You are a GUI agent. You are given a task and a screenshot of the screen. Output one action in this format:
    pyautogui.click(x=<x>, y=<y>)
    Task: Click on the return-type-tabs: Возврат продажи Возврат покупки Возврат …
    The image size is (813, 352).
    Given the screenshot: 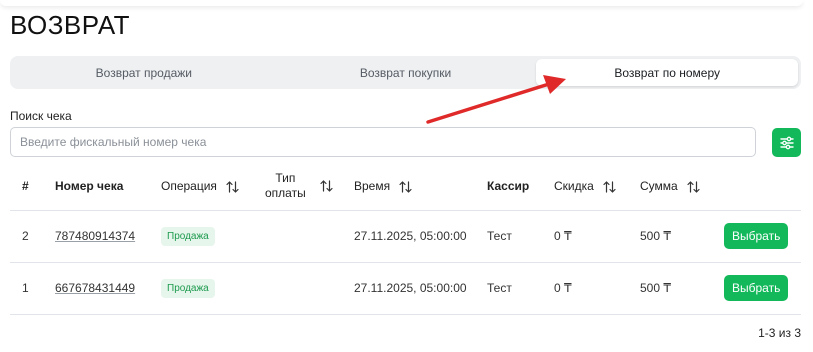 What is the action you would take?
    pyautogui.click(x=405, y=72)
    